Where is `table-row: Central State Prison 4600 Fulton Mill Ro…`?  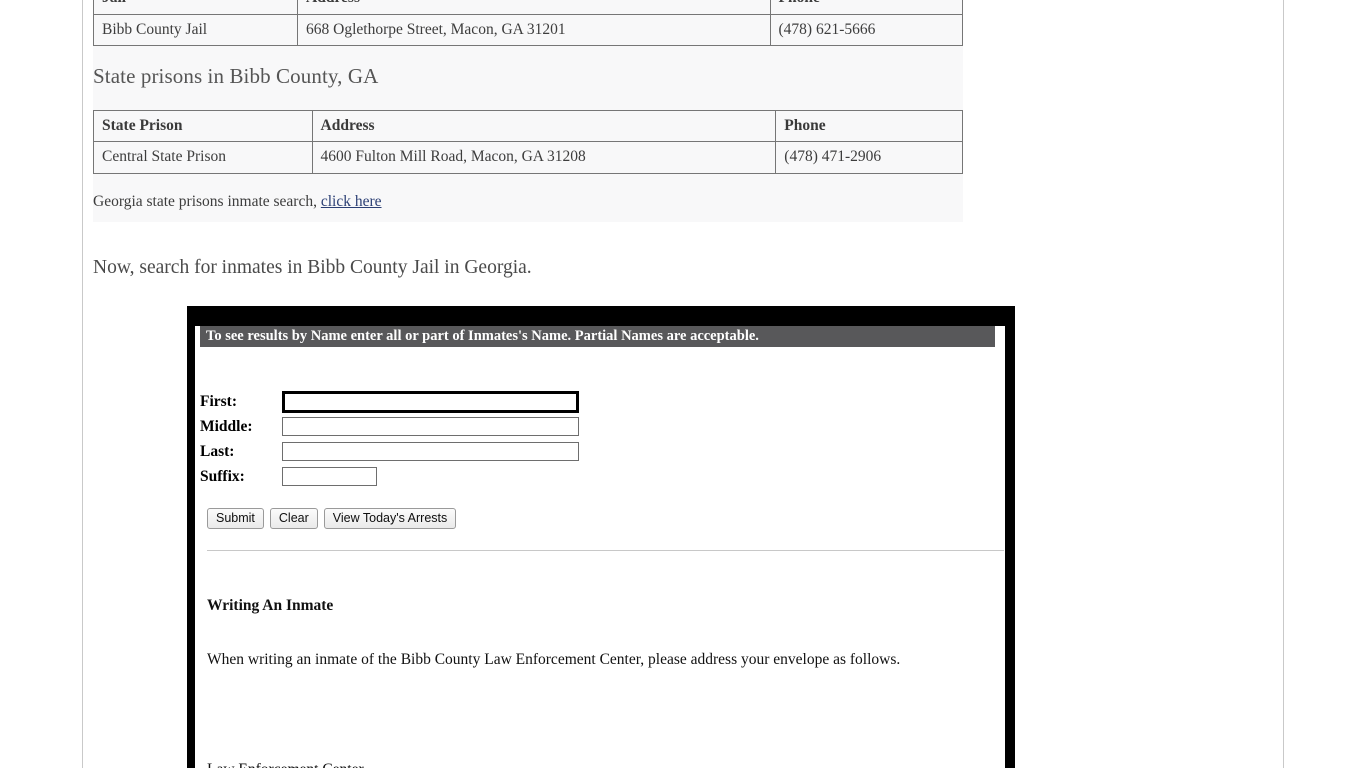
table-row: Central State Prison 4600 Fulton Mill Ro… is located at coordinates (528, 157).